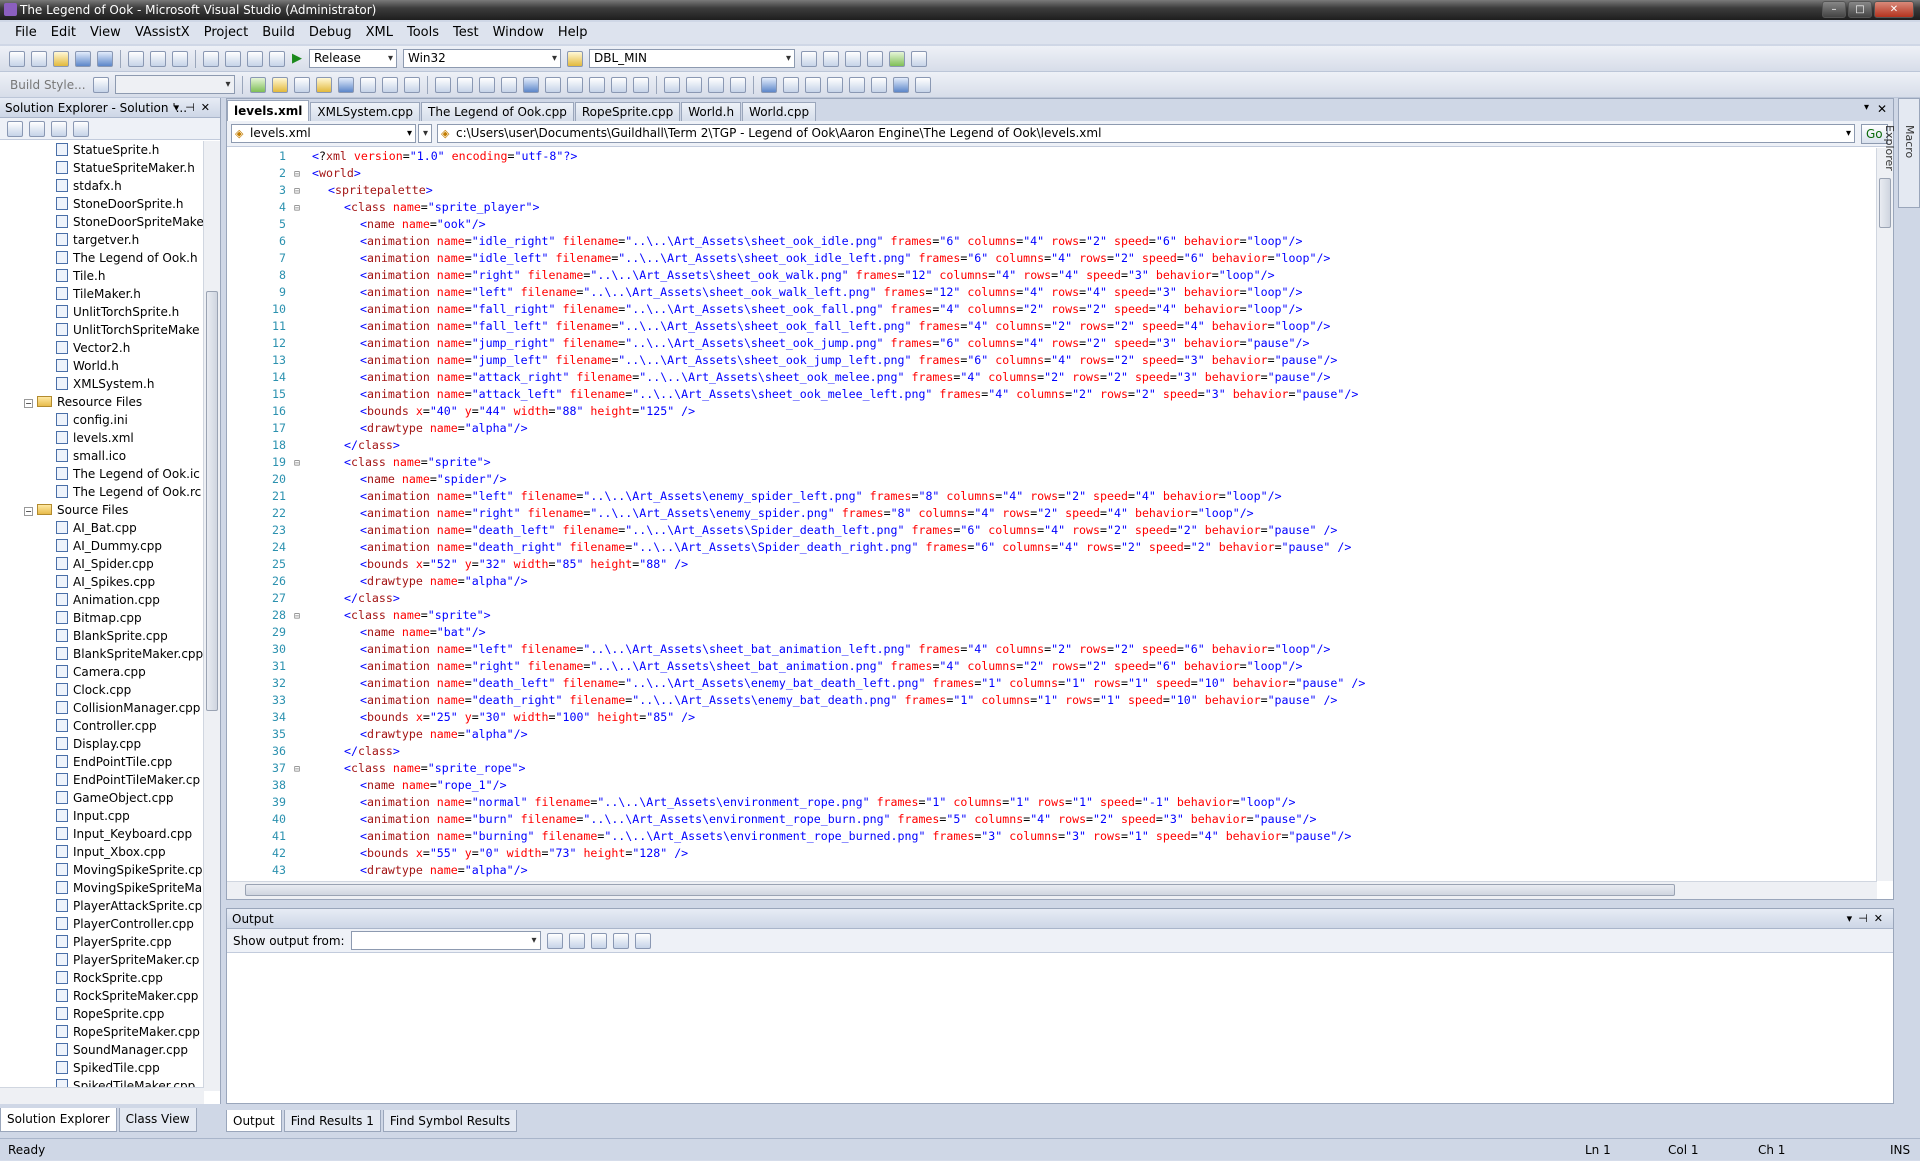 This screenshot has width=1920, height=1161. I want to click on code-line: 29 <name name="bat"/>, so click(1052, 632).